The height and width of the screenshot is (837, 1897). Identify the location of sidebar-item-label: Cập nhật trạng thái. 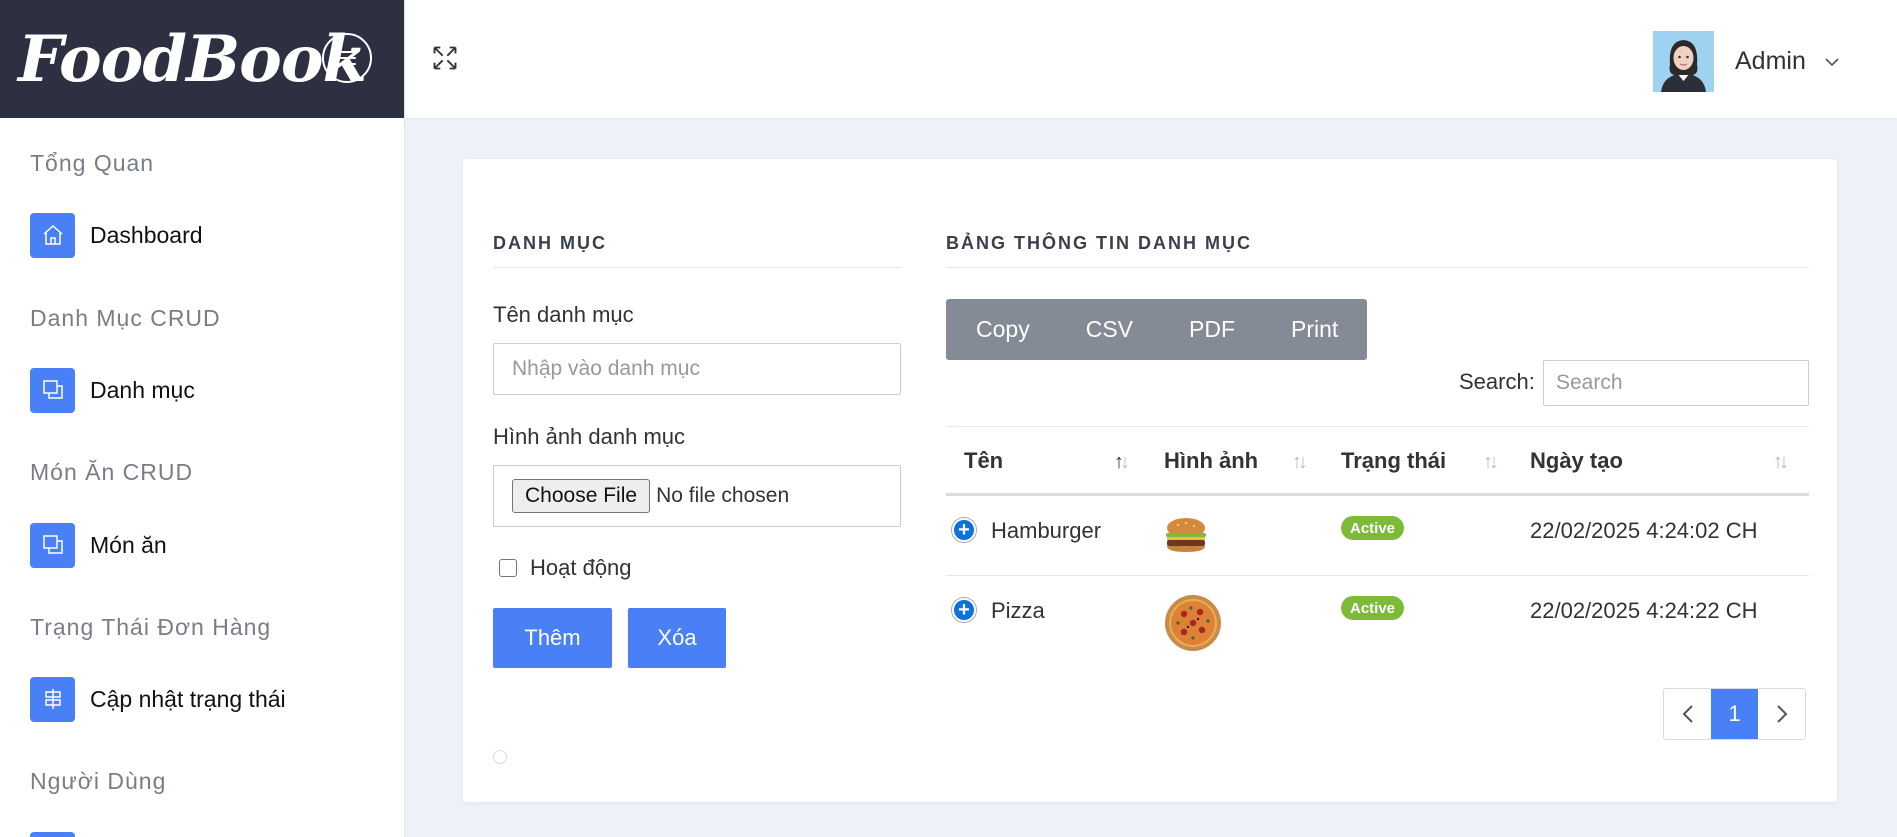
(188, 698).